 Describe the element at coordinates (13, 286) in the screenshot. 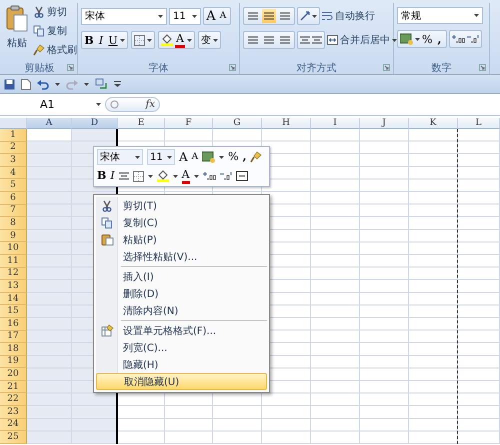

I see `row-header: 13` at that location.